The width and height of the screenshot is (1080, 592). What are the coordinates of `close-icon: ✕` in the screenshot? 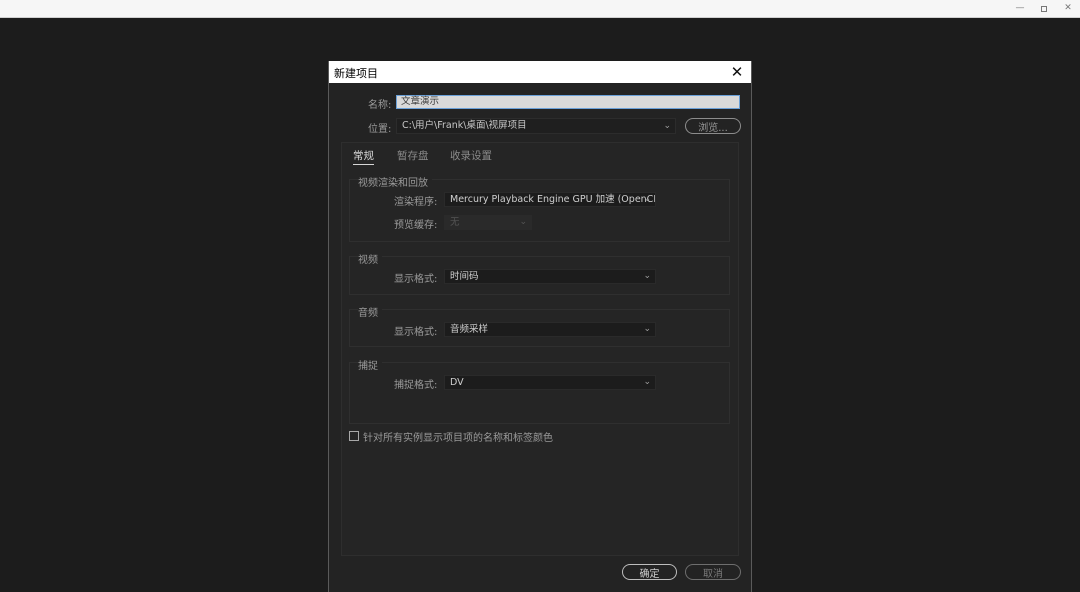 It's located at (1068, 8).